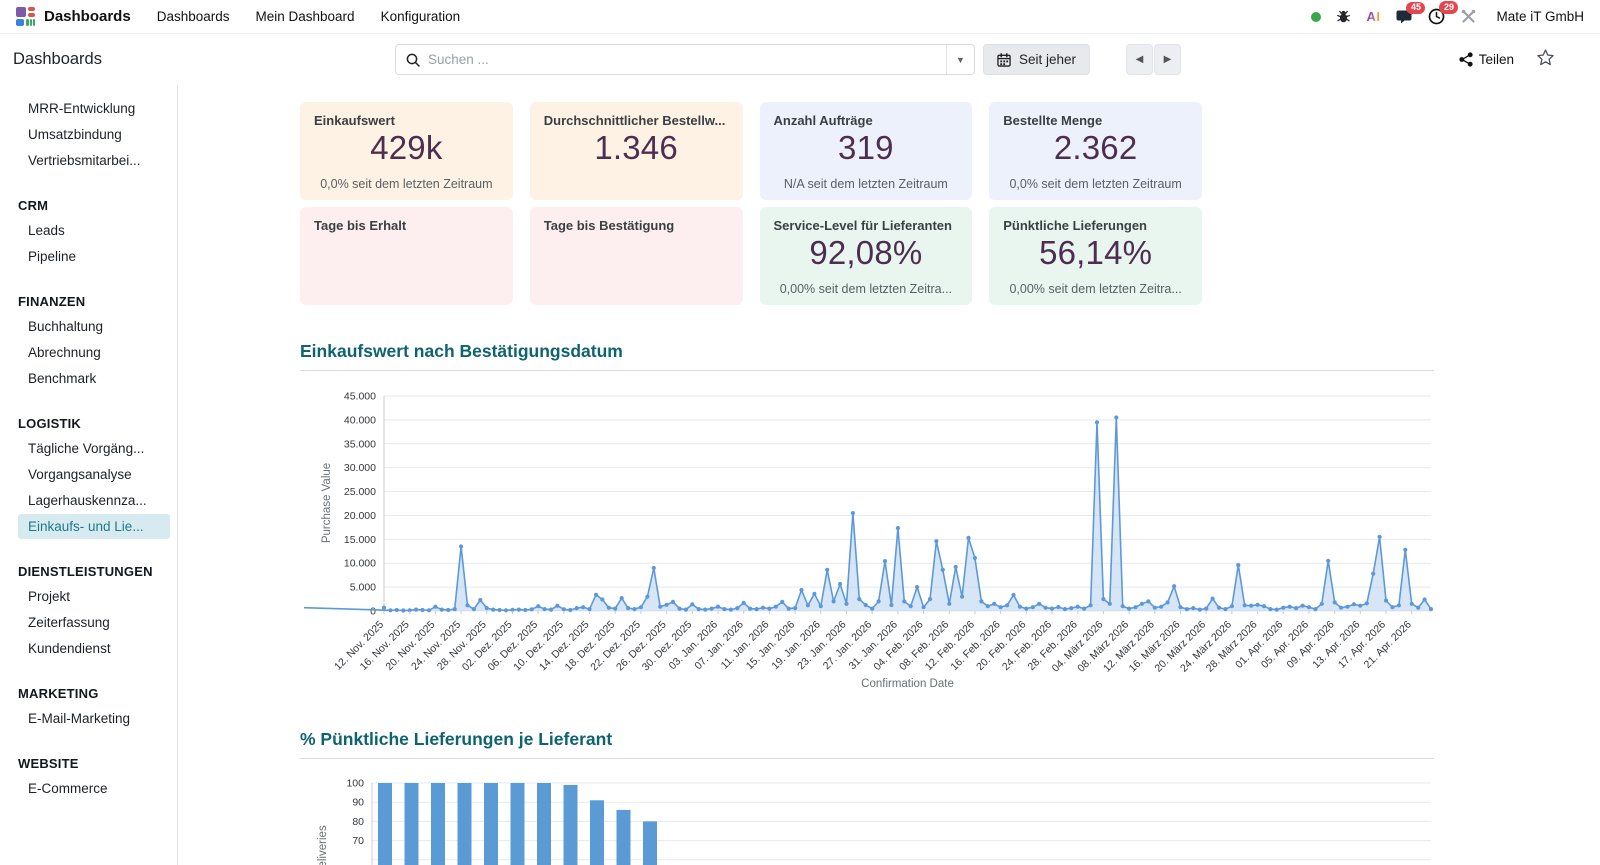 This screenshot has height=865, width=1600. What do you see at coordinates (1095, 184) in the screenshot?
I see `kpi-subtitle: 0,0% seit dem letzten Zeitraum` at bounding box center [1095, 184].